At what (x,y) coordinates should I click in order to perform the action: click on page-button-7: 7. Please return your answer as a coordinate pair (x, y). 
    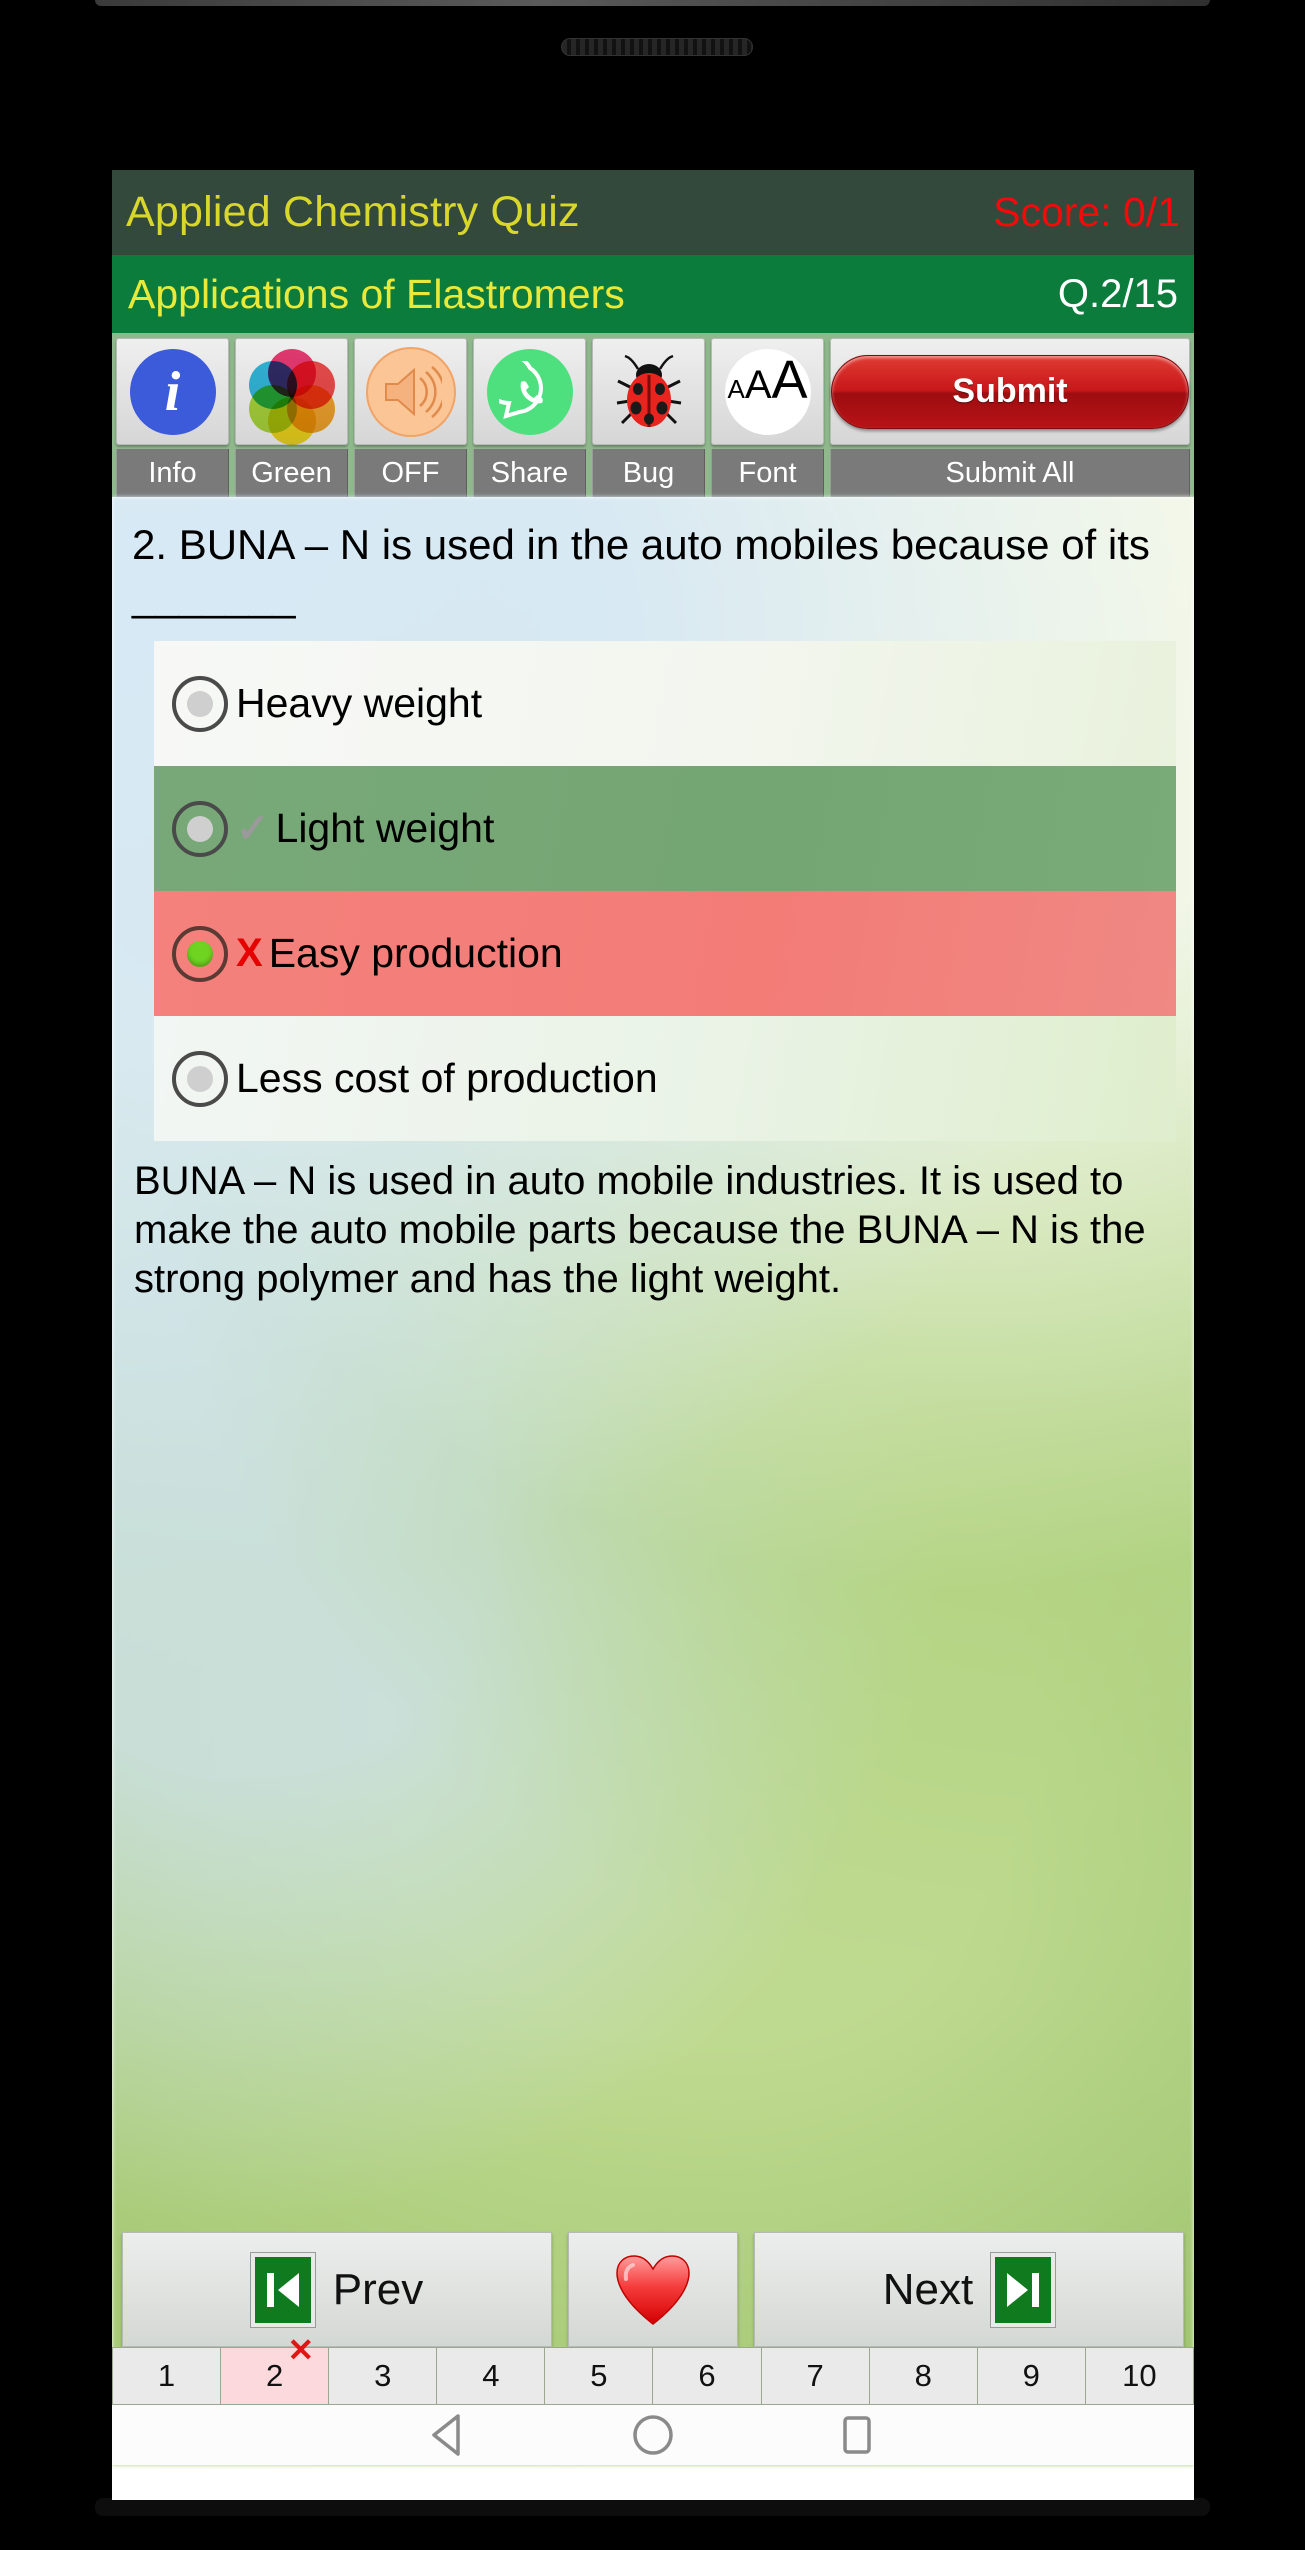
    Looking at the image, I should click on (815, 2376).